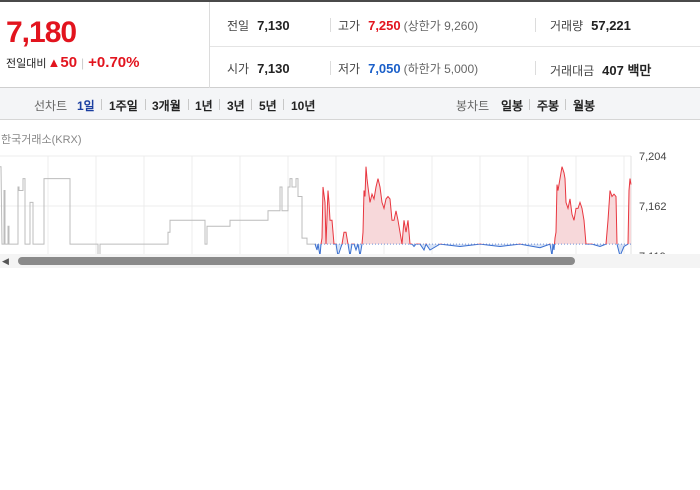  Describe the element at coordinates (441, 69) in the screenshot. I see `lower-limit: (하한가 5,000)` at that location.